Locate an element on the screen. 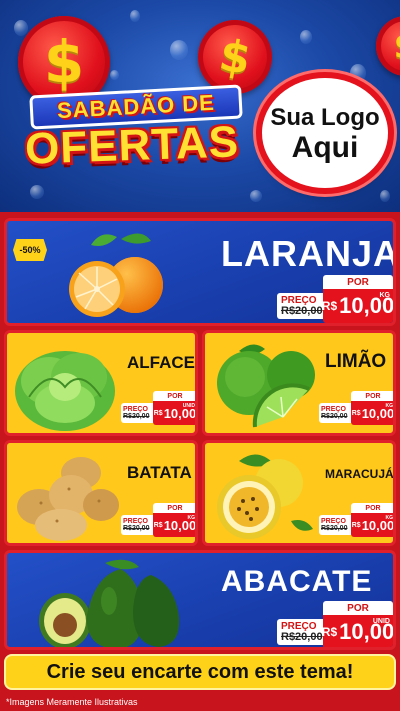 Image resolution: width=400 pixels, height=711 pixels. product-name: ABACATE is located at coordinates (297, 581).